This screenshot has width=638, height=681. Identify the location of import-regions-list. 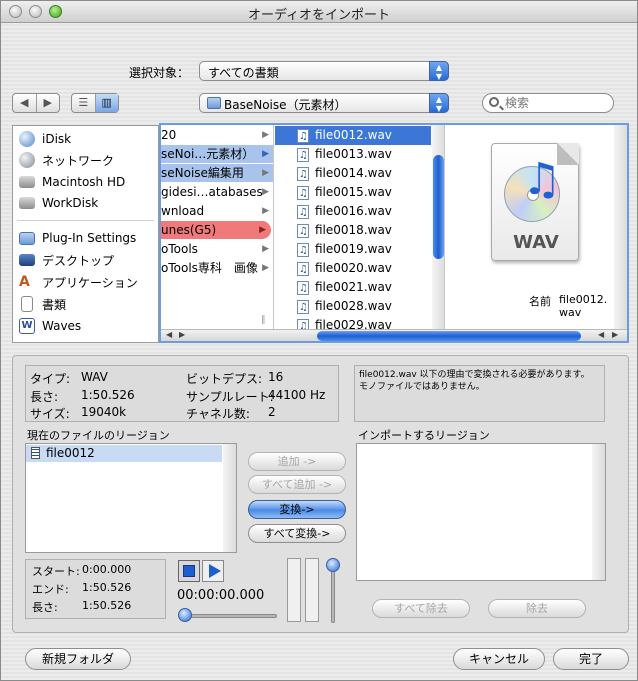
(481, 512).